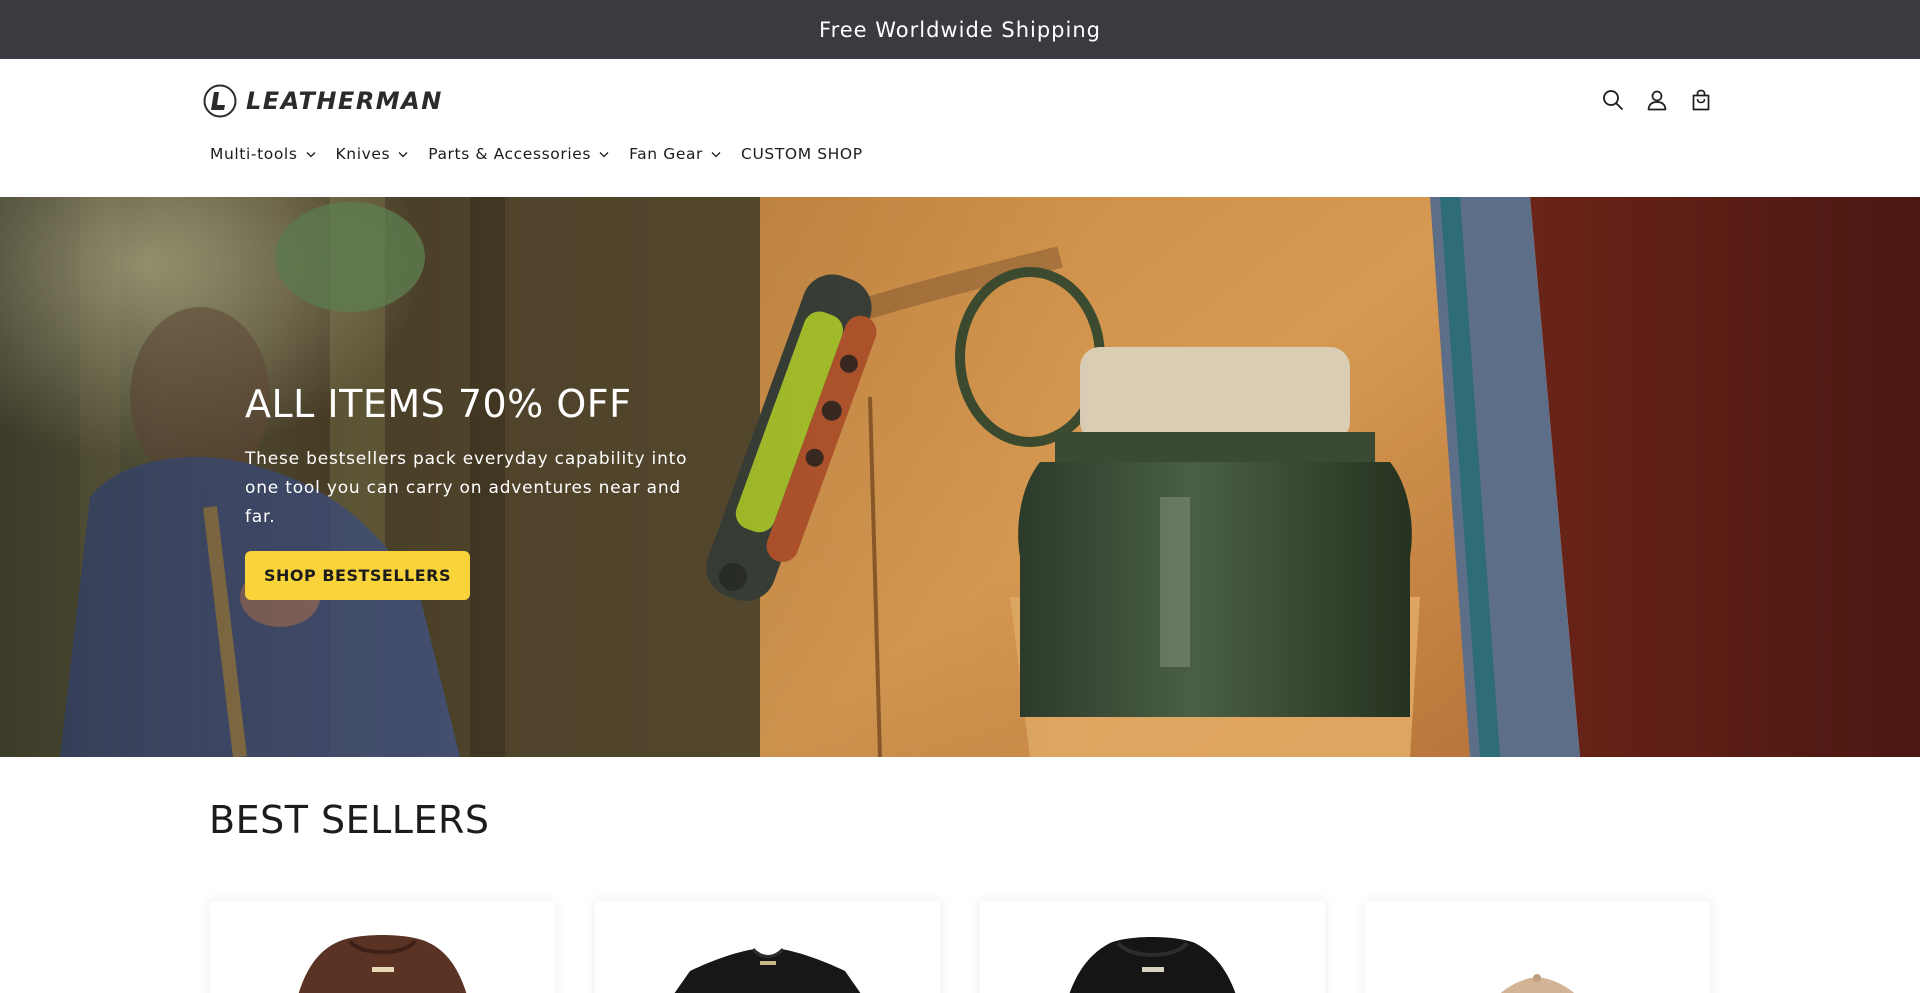 Image resolution: width=1920 pixels, height=993 pixels. I want to click on brown-hoodie-image, so click(382, 964).